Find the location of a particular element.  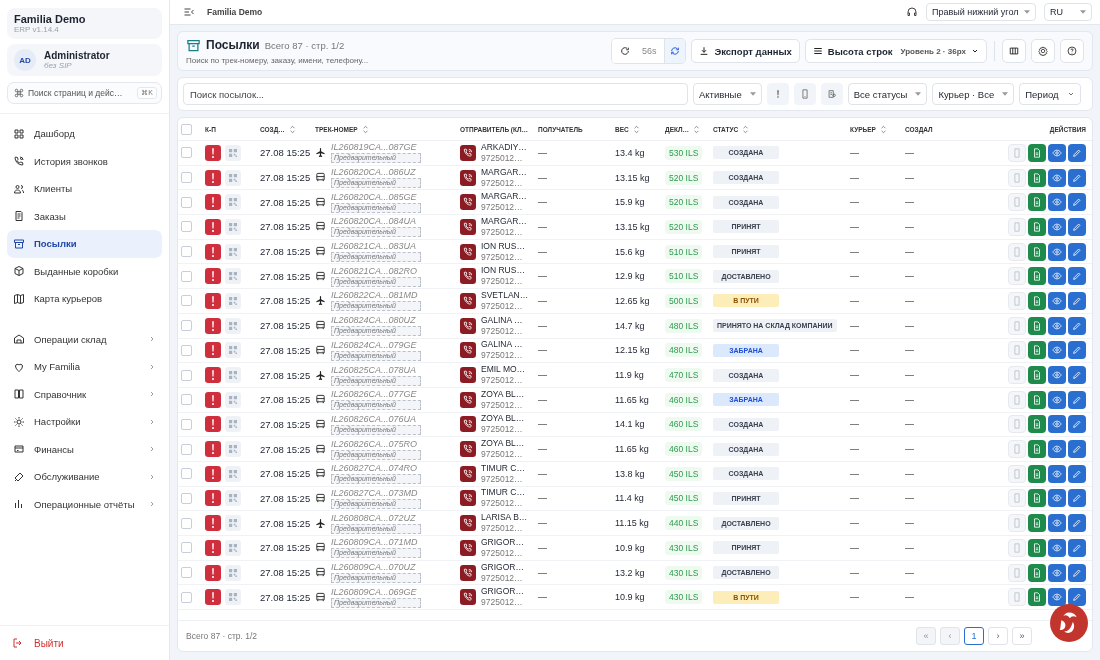

track-number: IL260820CA...085GE is located at coordinates (376, 197).